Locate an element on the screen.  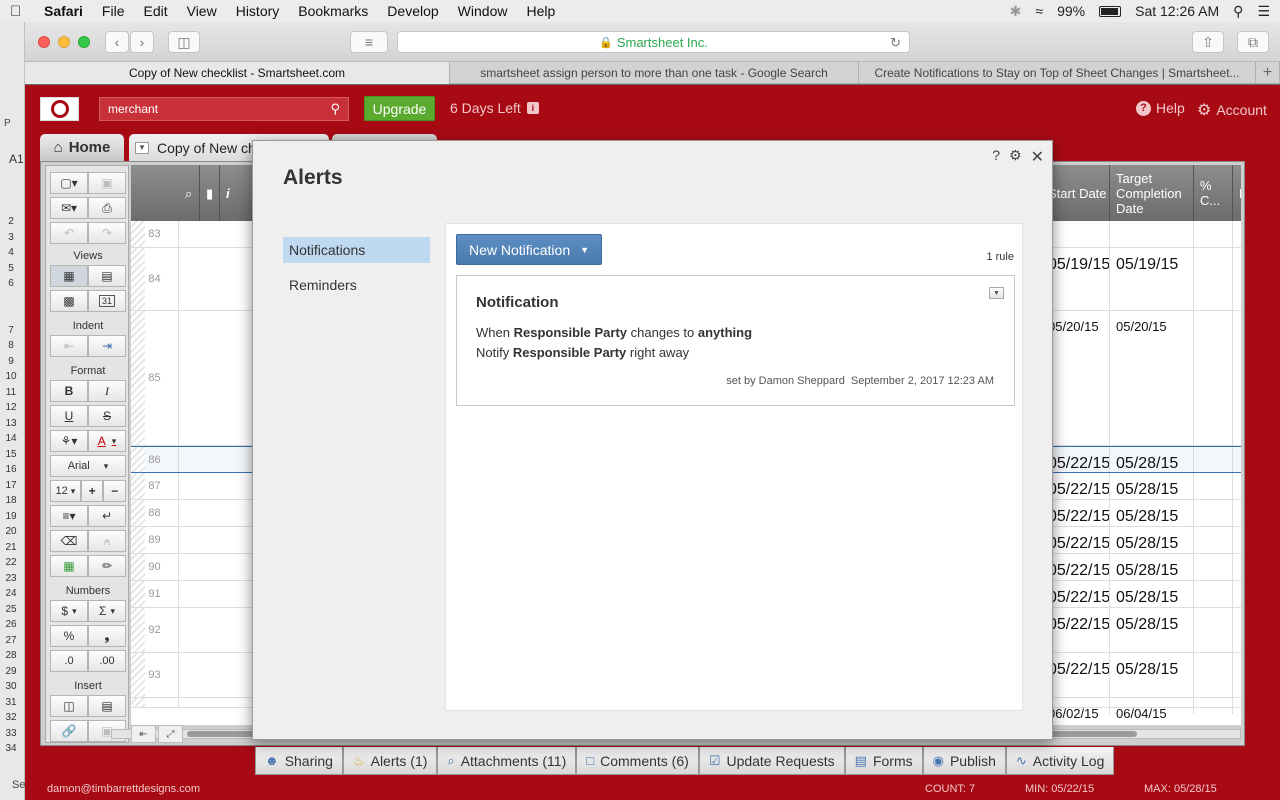
target-date-cell is located at coordinates (1151, 234).